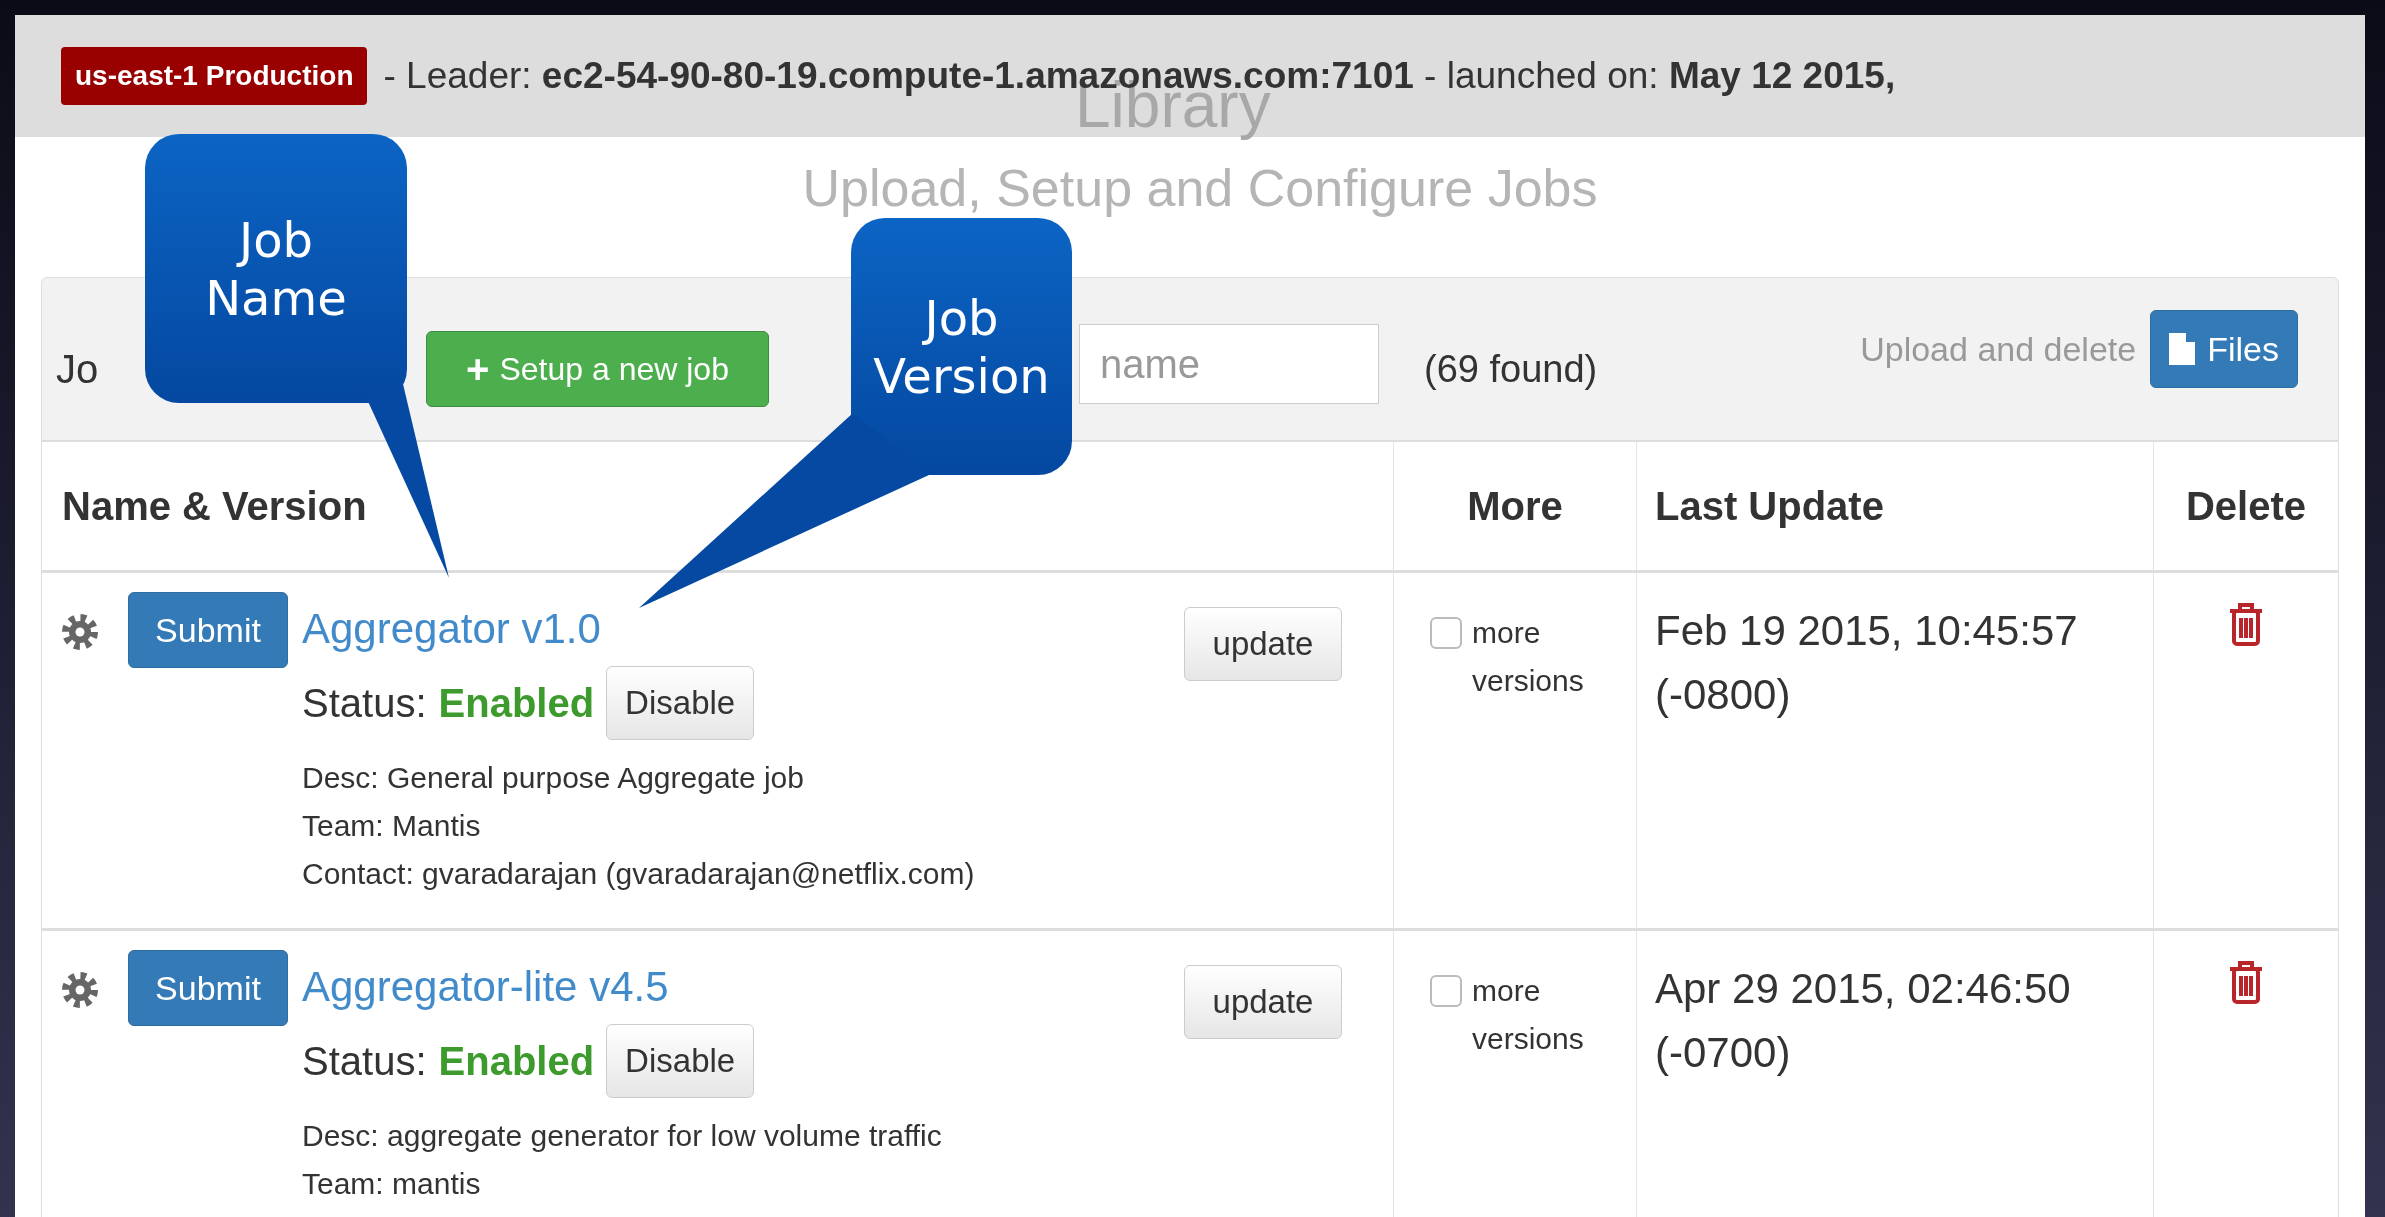 The height and width of the screenshot is (1217, 2385). What do you see at coordinates (597, 369) in the screenshot?
I see `setup-job-button: + Setup a new job` at bounding box center [597, 369].